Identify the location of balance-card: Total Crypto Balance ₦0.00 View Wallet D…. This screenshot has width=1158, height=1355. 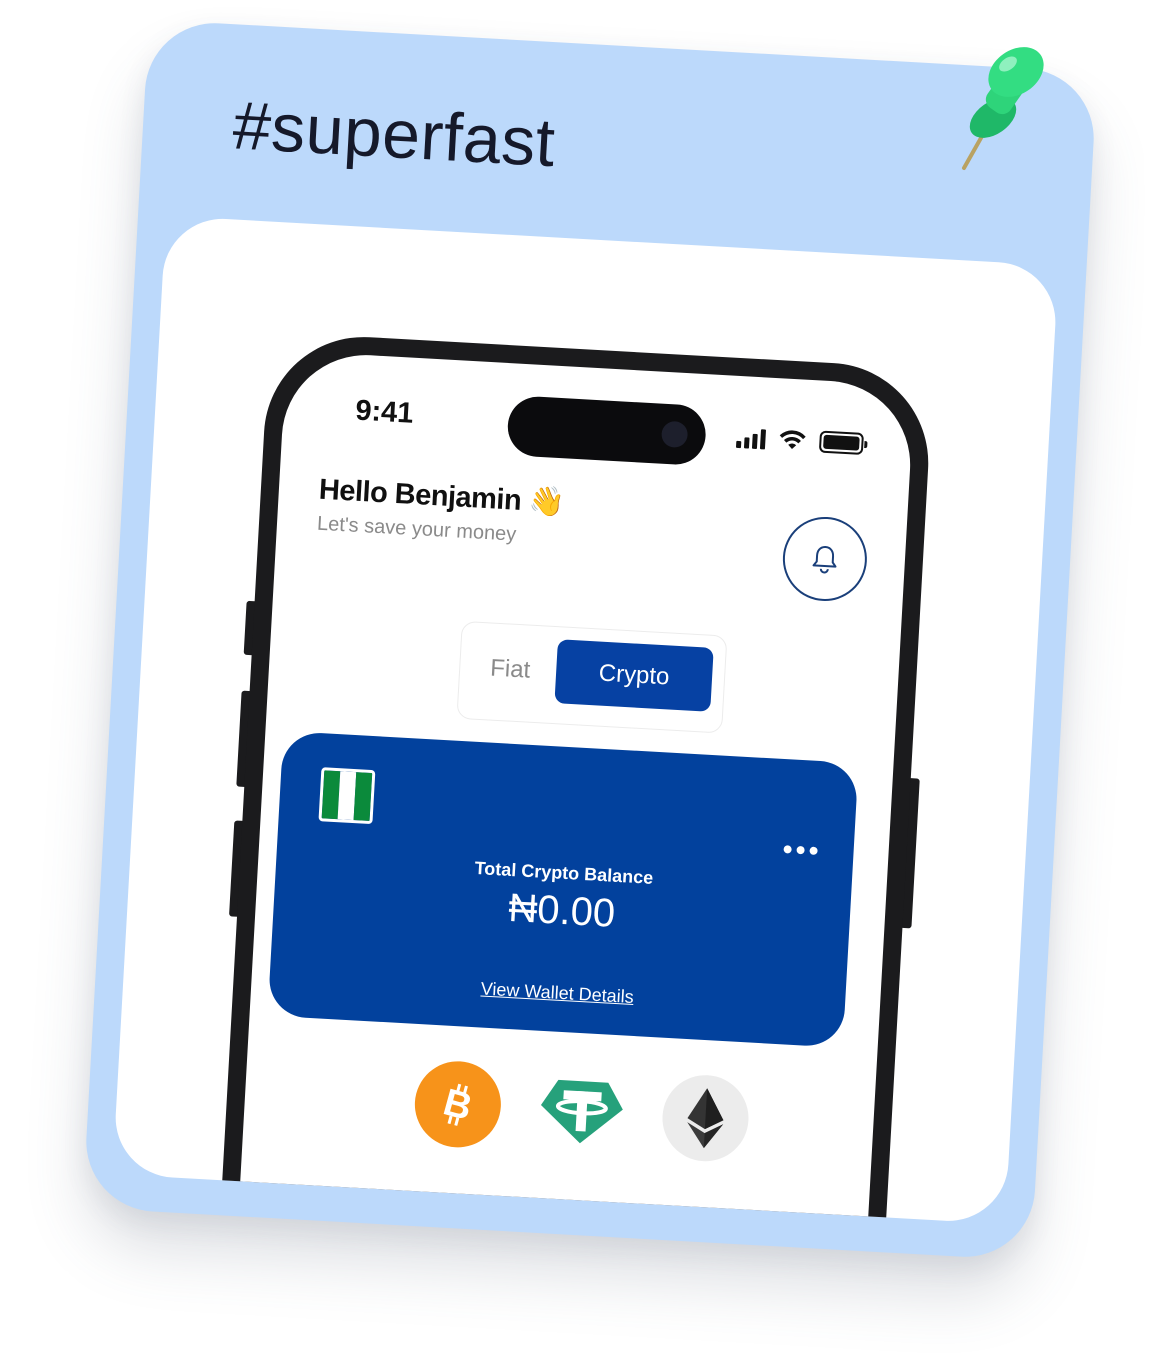
(563, 889).